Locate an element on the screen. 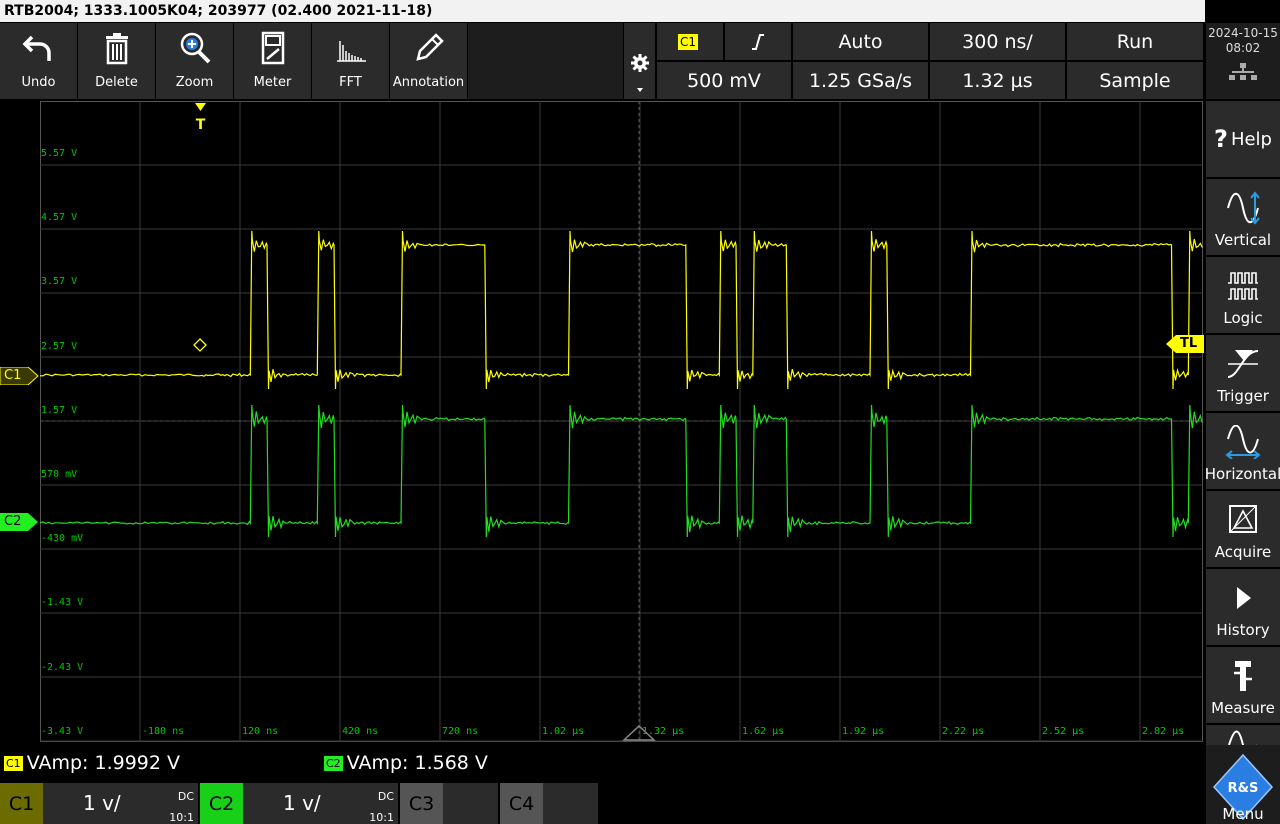 Image resolution: width=1280 pixels, height=824 pixels. sidebar-item-horizontal: Horizontal is located at coordinates (1242, 451).